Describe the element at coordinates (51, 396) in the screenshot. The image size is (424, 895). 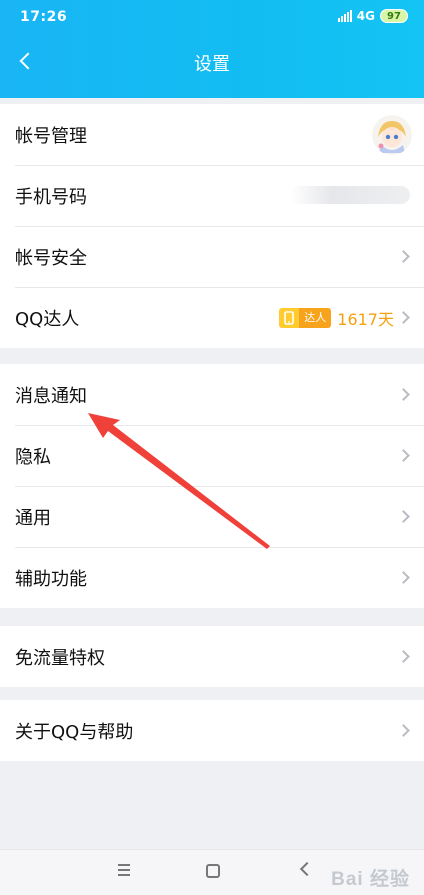
I see `row-label: 消息通知` at that location.